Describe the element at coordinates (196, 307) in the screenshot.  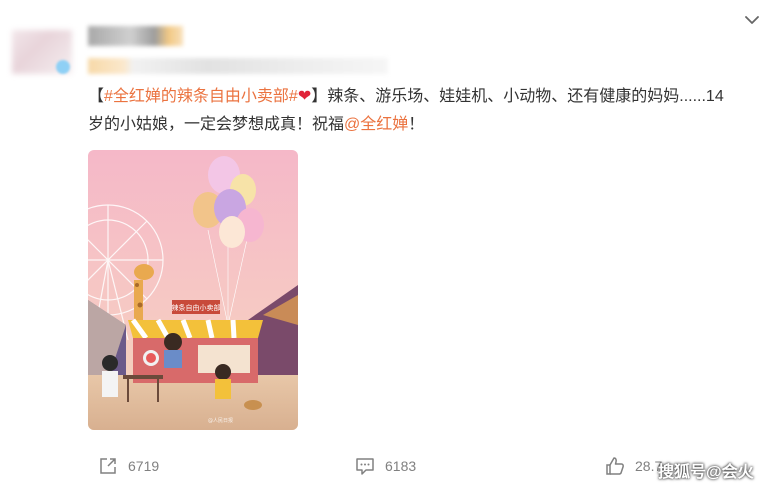
I see `shop-sign-text: 辣条自由小卖部` at that location.